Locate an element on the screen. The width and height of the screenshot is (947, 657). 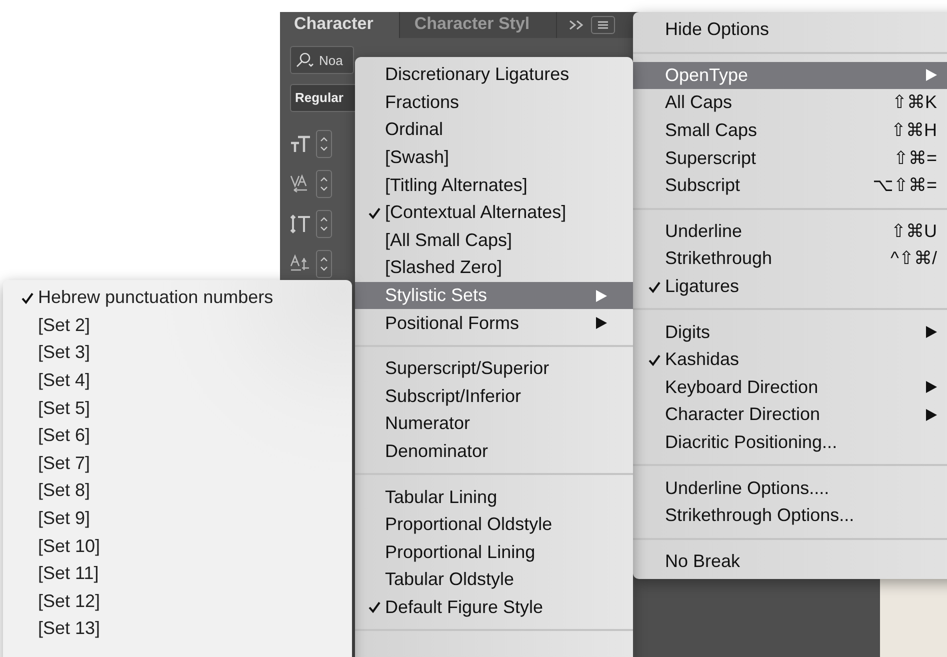
menu-item: Numerator is located at coordinates (494, 424).